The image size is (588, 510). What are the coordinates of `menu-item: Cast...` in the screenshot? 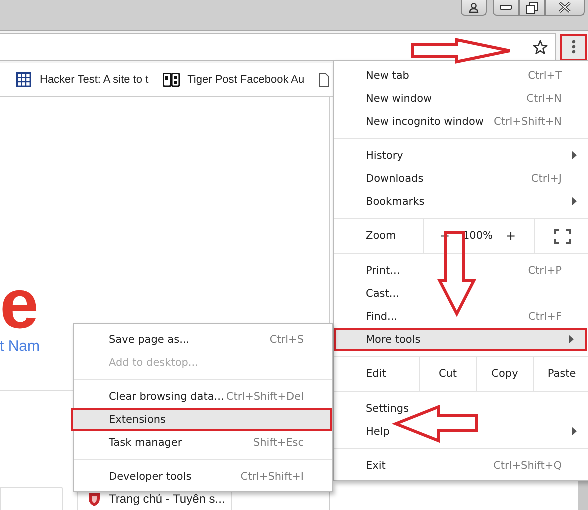 It's located at (461, 293).